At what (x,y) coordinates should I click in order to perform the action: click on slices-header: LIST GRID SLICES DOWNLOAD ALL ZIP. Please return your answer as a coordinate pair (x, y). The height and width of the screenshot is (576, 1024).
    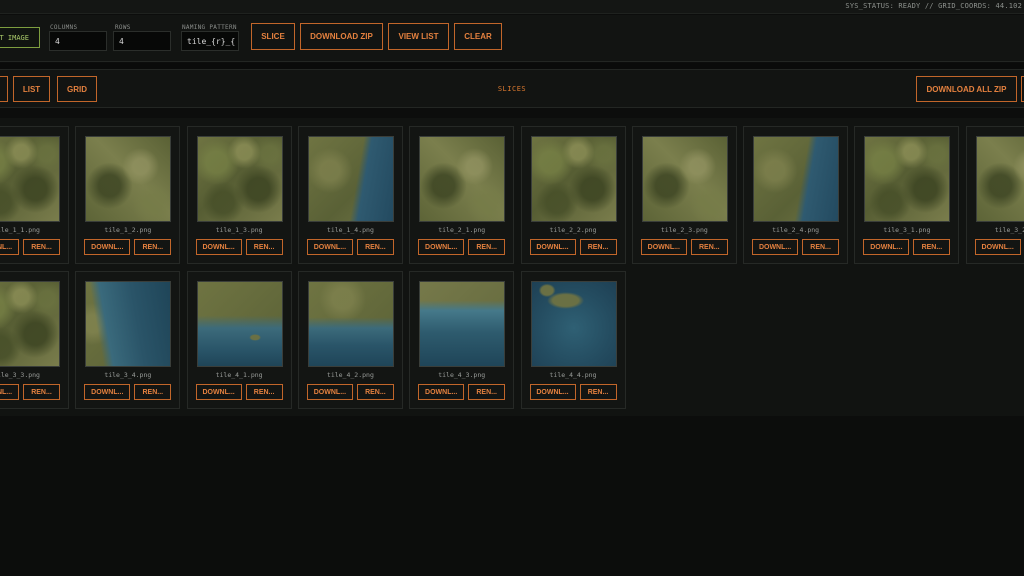
    Looking at the image, I should click on (512, 88).